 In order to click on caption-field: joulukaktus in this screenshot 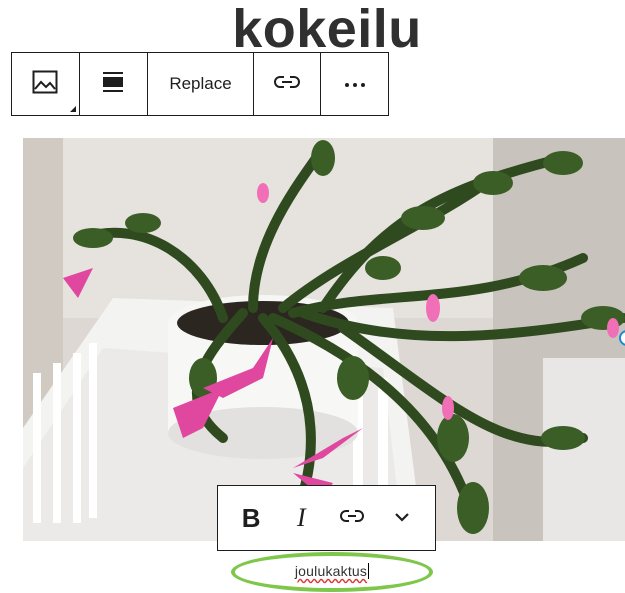, I will do `click(332, 571)`.